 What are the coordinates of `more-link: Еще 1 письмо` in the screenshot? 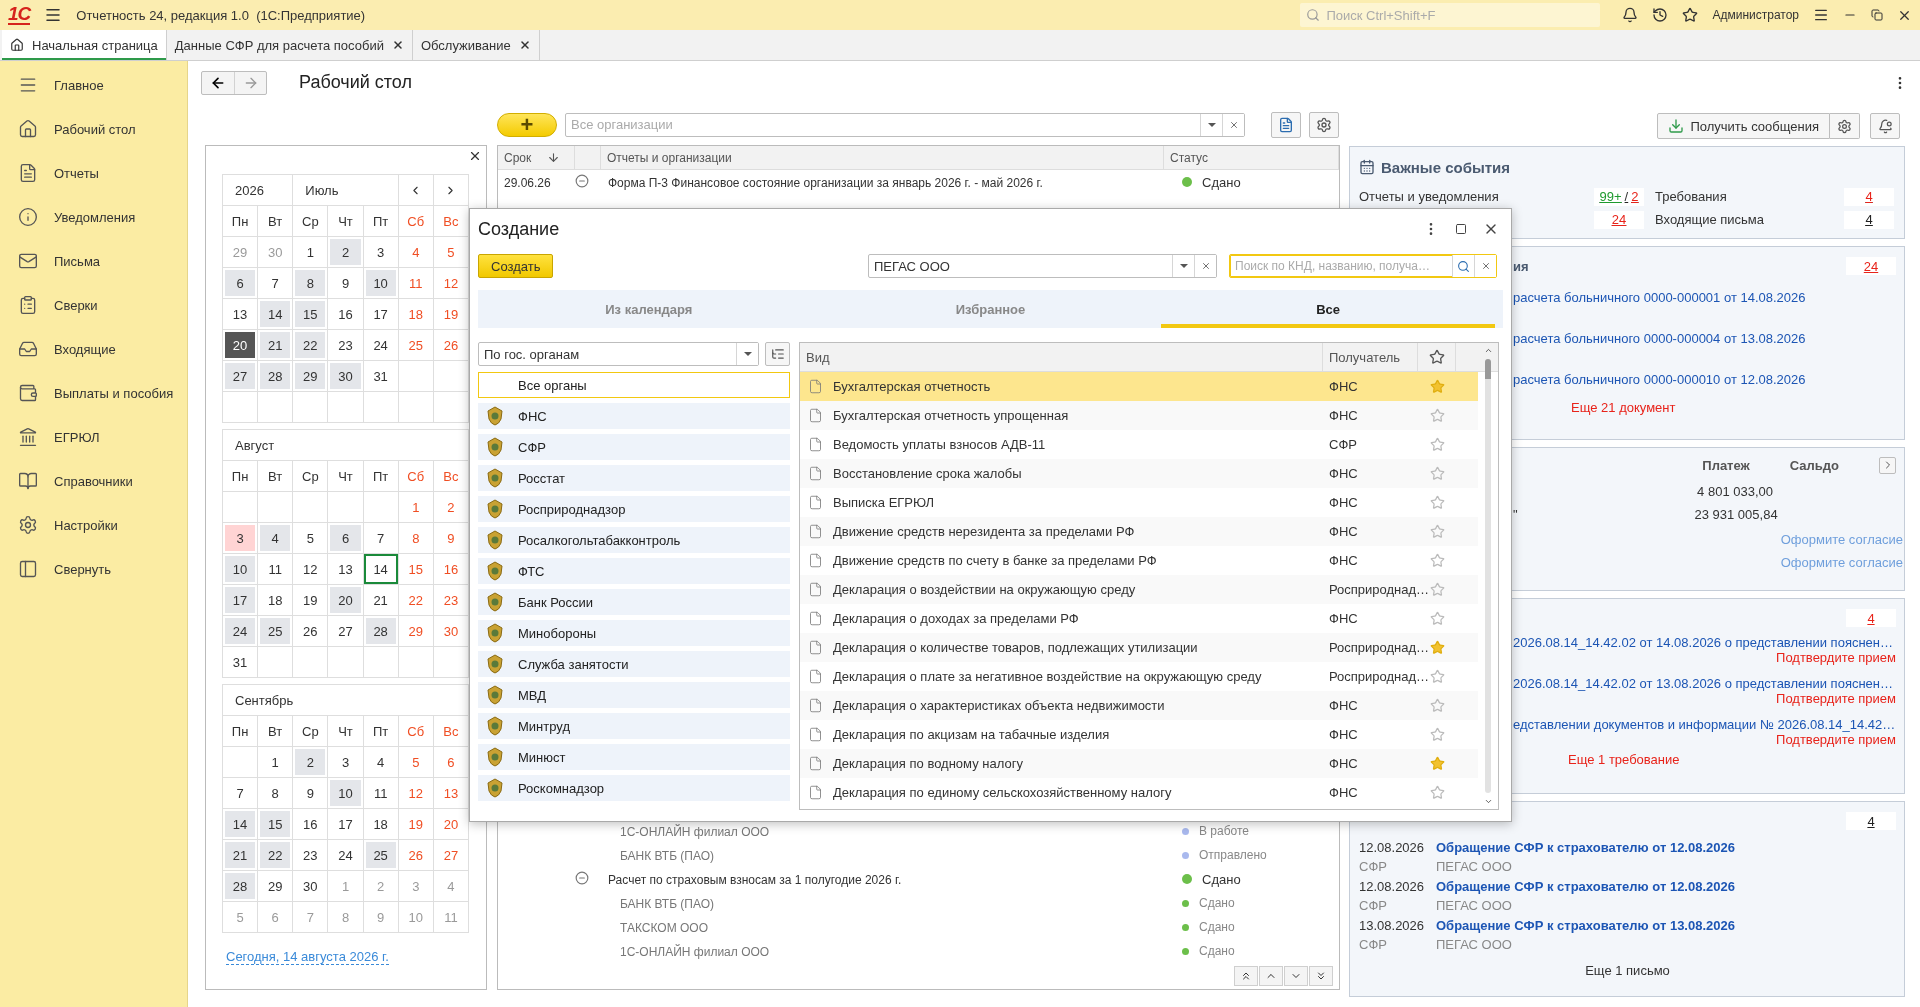 It's located at (1627, 970).